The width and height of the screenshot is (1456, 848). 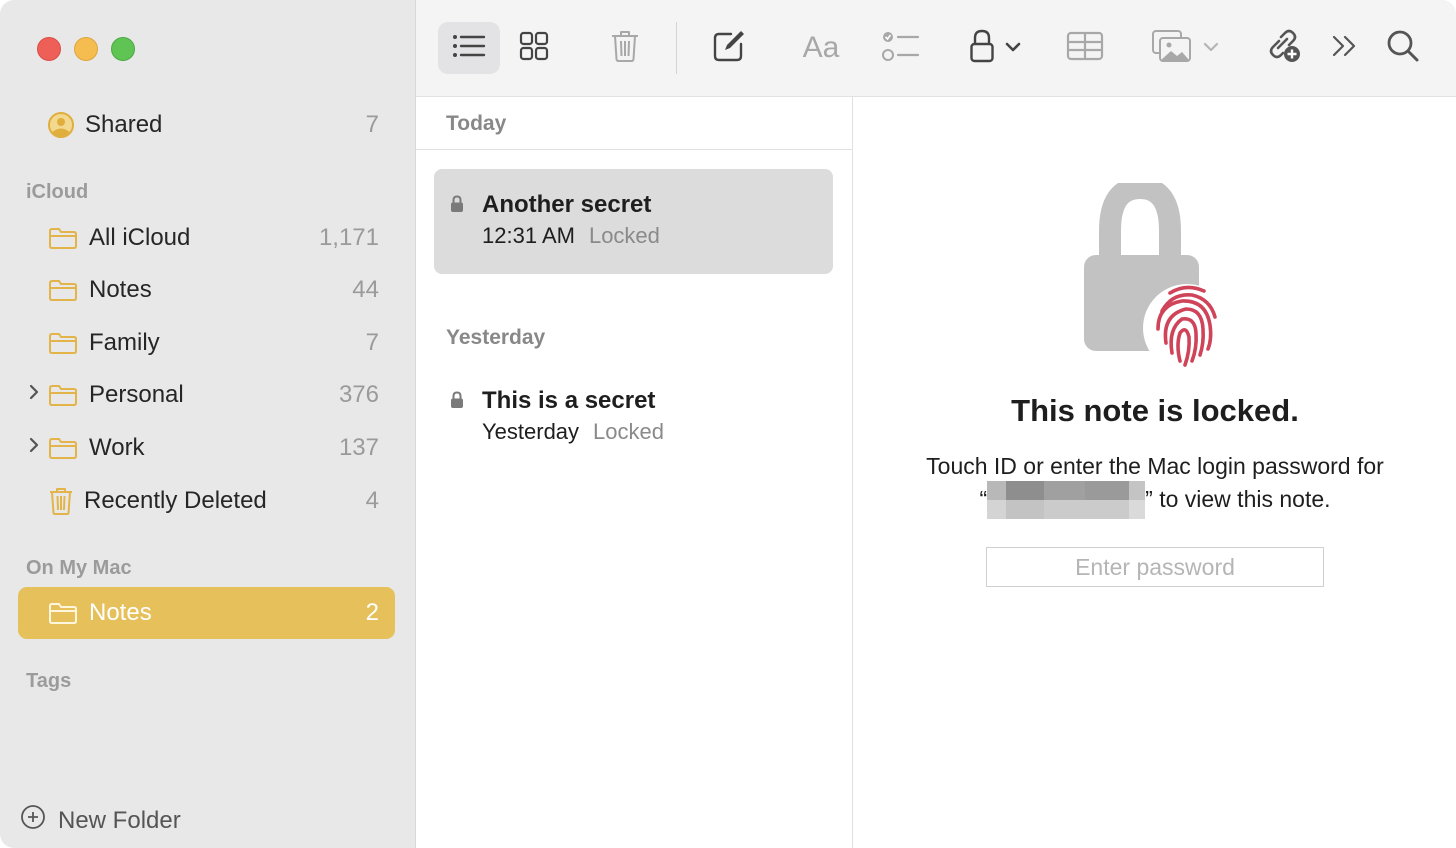 I want to click on section-header-icloud: iCloud, so click(x=57, y=192).